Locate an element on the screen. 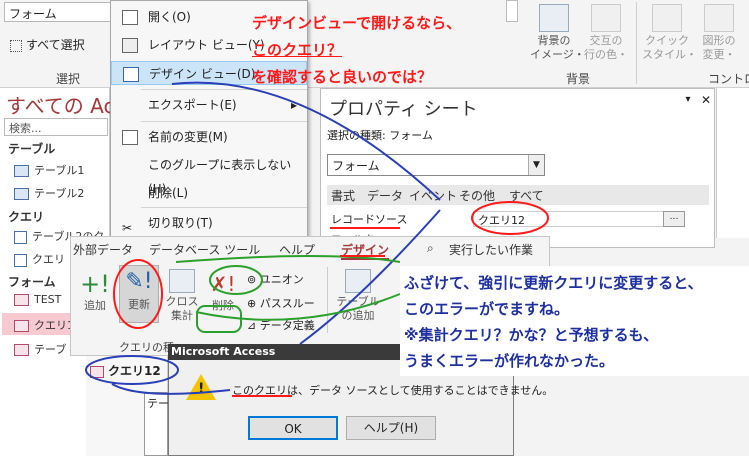  annotation-top-line-2: このクエリ？ is located at coordinates (297, 50).